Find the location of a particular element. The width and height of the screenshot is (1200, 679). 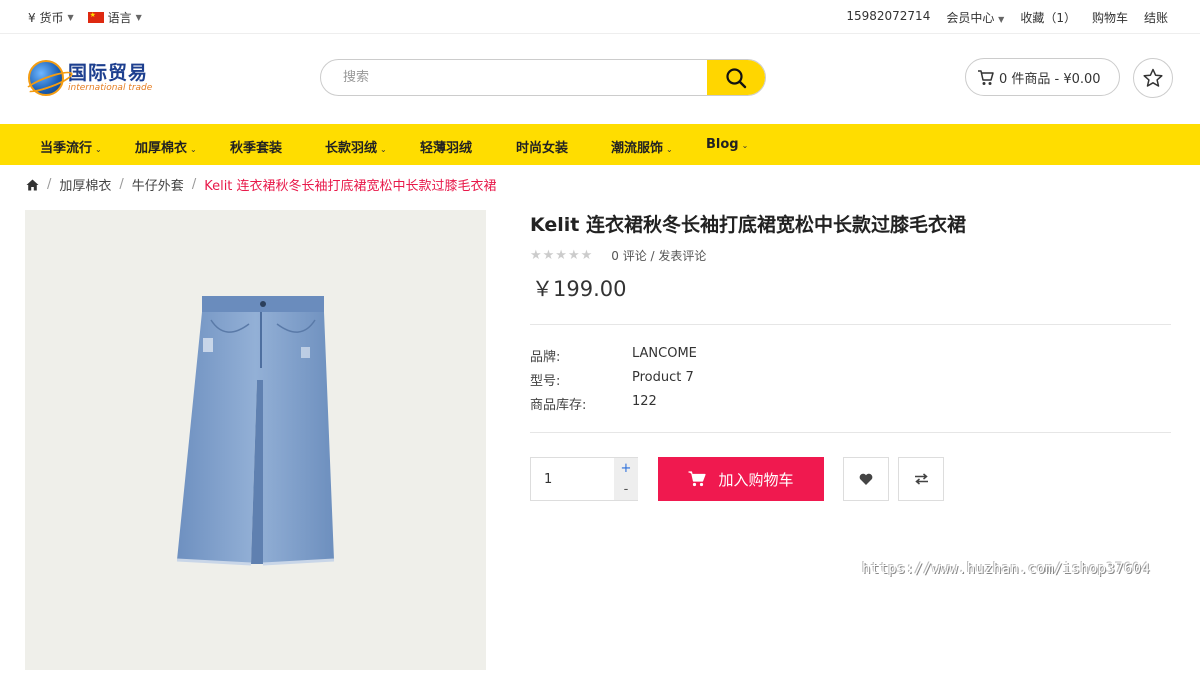

nav-item-trendy-apparel: 潮流服饰 ⌄ is located at coordinates (642, 146).